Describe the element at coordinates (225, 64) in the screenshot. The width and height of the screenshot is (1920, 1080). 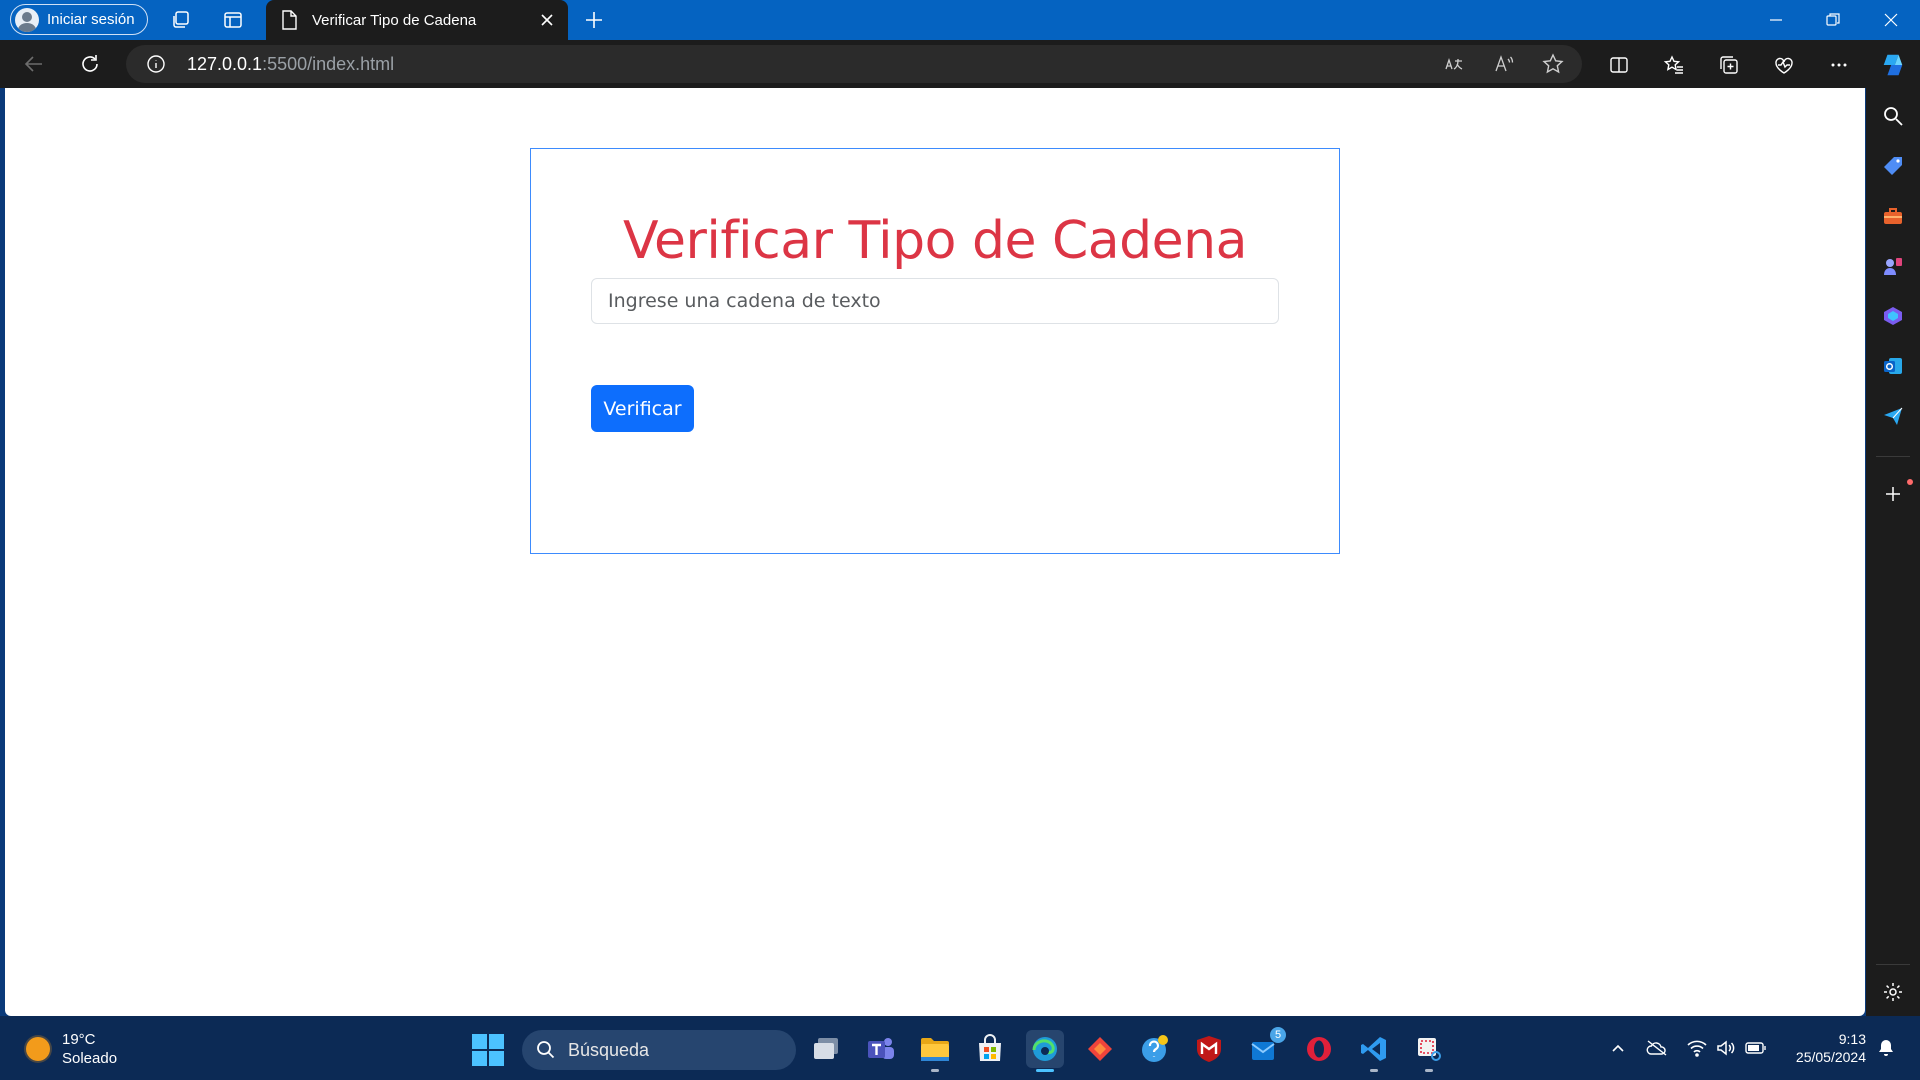
I see `url-host: 127.0.0.1` at that location.